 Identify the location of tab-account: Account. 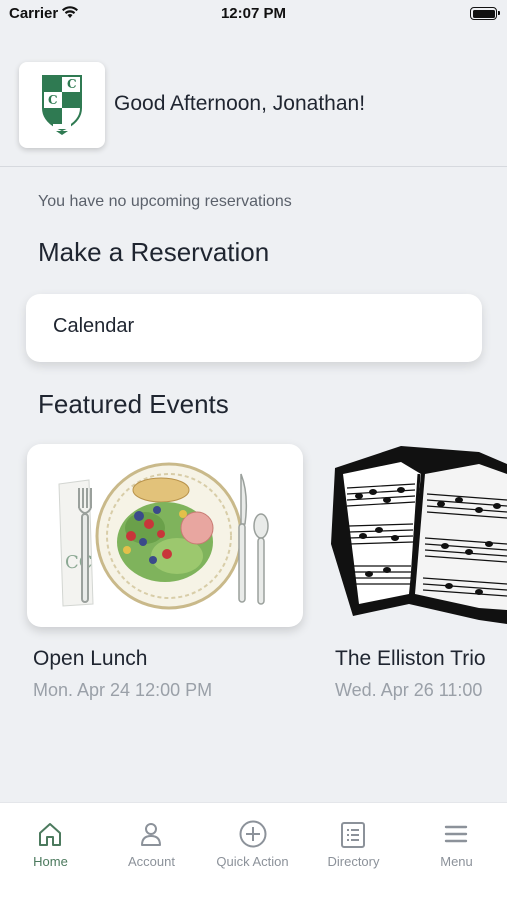
(151, 843).